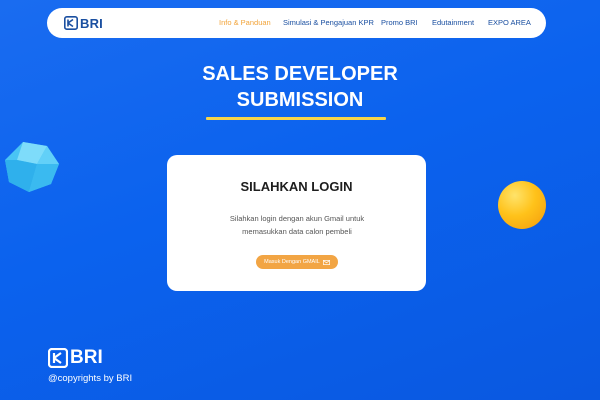 This screenshot has width=600, height=400. Describe the element at coordinates (32, 167) in the screenshot. I see `crystal-decoration-icon` at that location.